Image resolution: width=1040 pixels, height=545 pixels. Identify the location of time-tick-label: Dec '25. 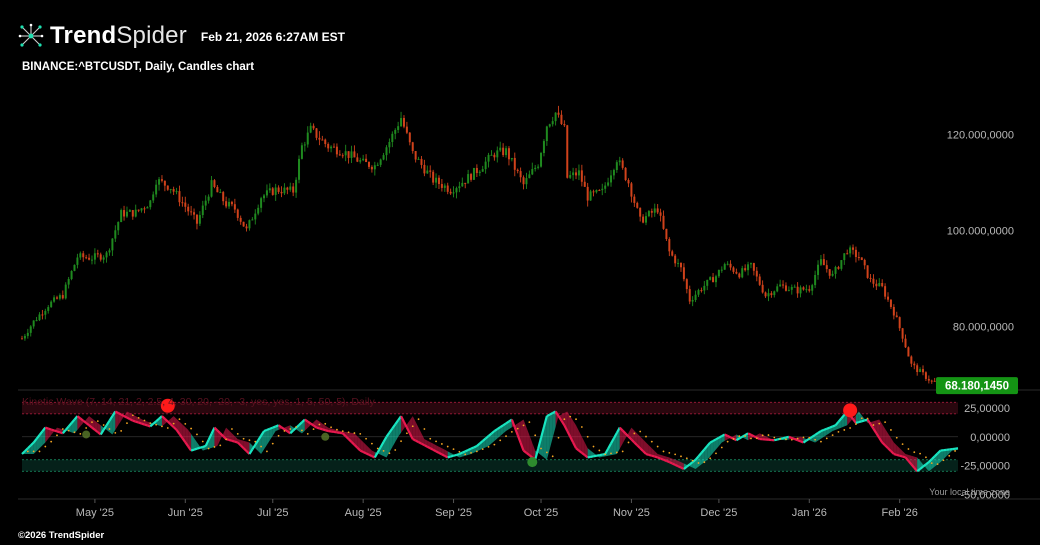
(718, 513).